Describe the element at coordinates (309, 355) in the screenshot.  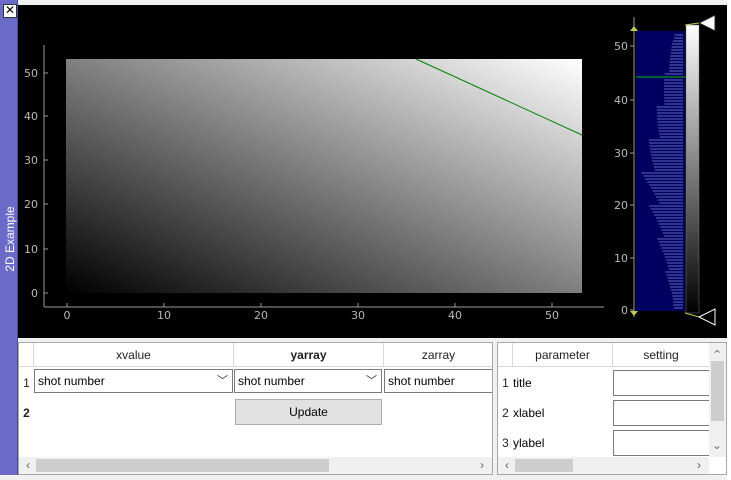
I see `column-header-yarray: yarray` at that location.